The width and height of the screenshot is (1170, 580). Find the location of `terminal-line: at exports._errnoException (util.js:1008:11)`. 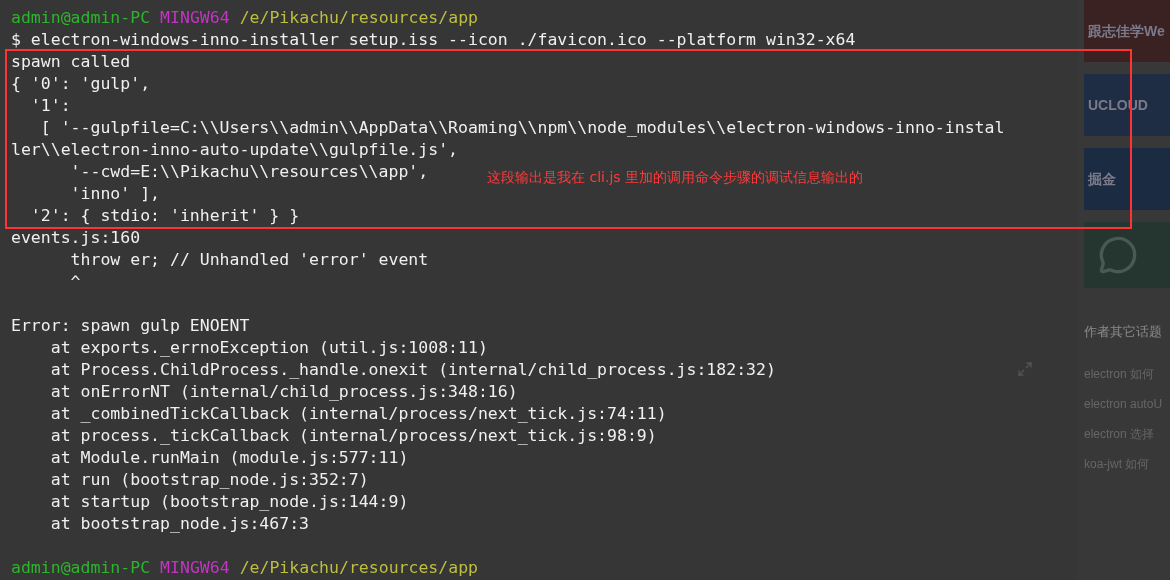

terminal-line: at exports._errnoException (util.js:1008:11) is located at coordinates (268, 347).